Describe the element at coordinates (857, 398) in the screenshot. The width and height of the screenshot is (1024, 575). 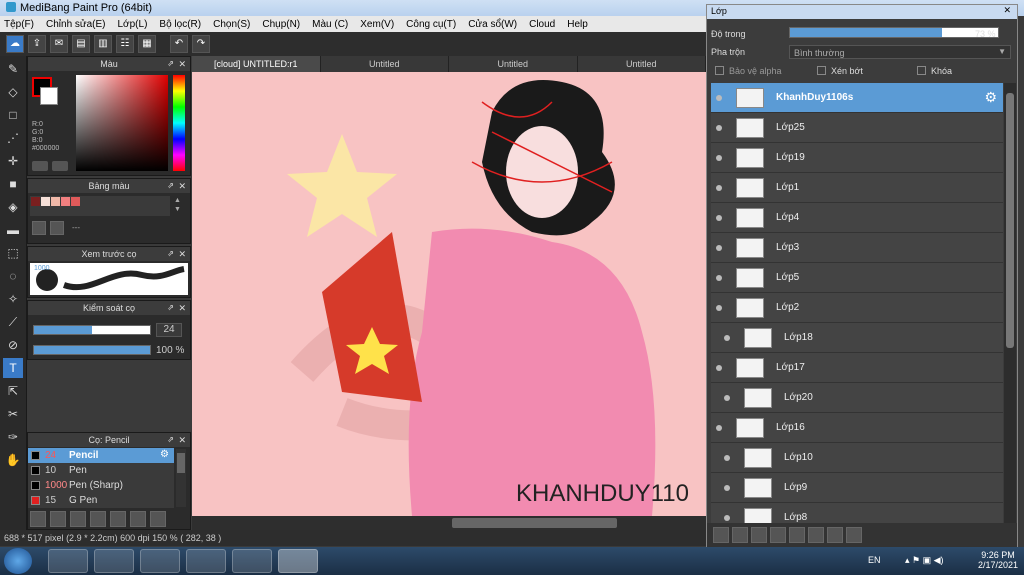
I see `layer-row: Lớp20` at that location.